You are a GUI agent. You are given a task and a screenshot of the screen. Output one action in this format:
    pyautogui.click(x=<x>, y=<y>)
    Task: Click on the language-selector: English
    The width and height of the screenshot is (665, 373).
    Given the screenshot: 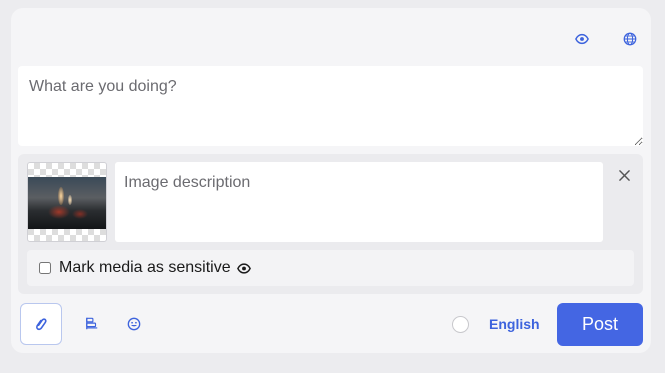 What is the action you would take?
    pyautogui.click(x=514, y=324)
    